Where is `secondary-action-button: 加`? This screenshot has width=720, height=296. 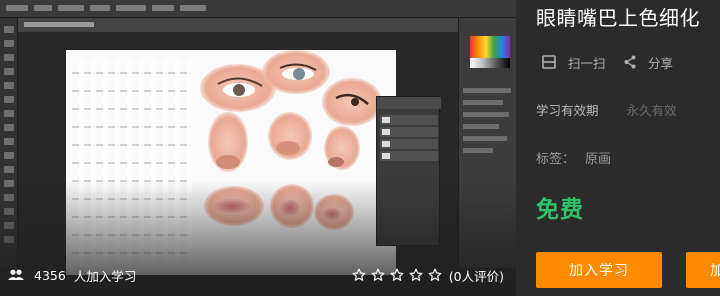
secondary-action-button: 加 is located at coordinates (703, 270).